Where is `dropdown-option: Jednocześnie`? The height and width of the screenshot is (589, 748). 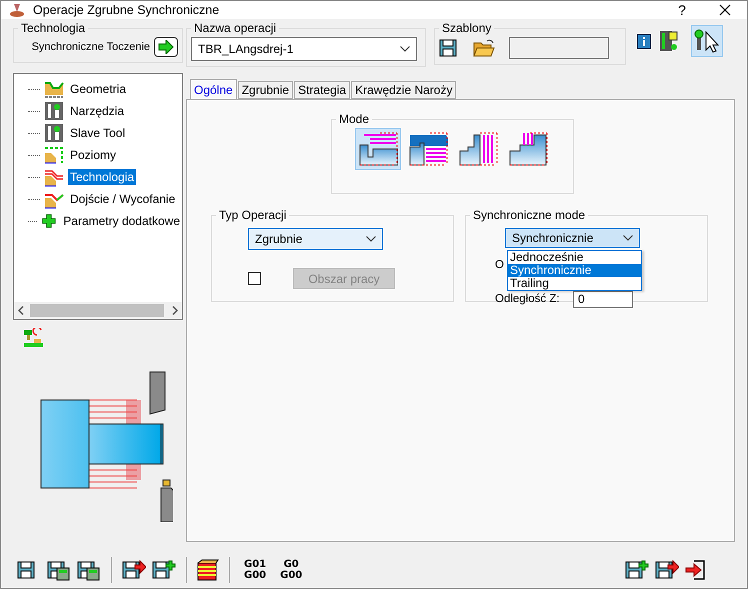 dropdown-option: Jednocześnie is located at coordinates (574, 257).